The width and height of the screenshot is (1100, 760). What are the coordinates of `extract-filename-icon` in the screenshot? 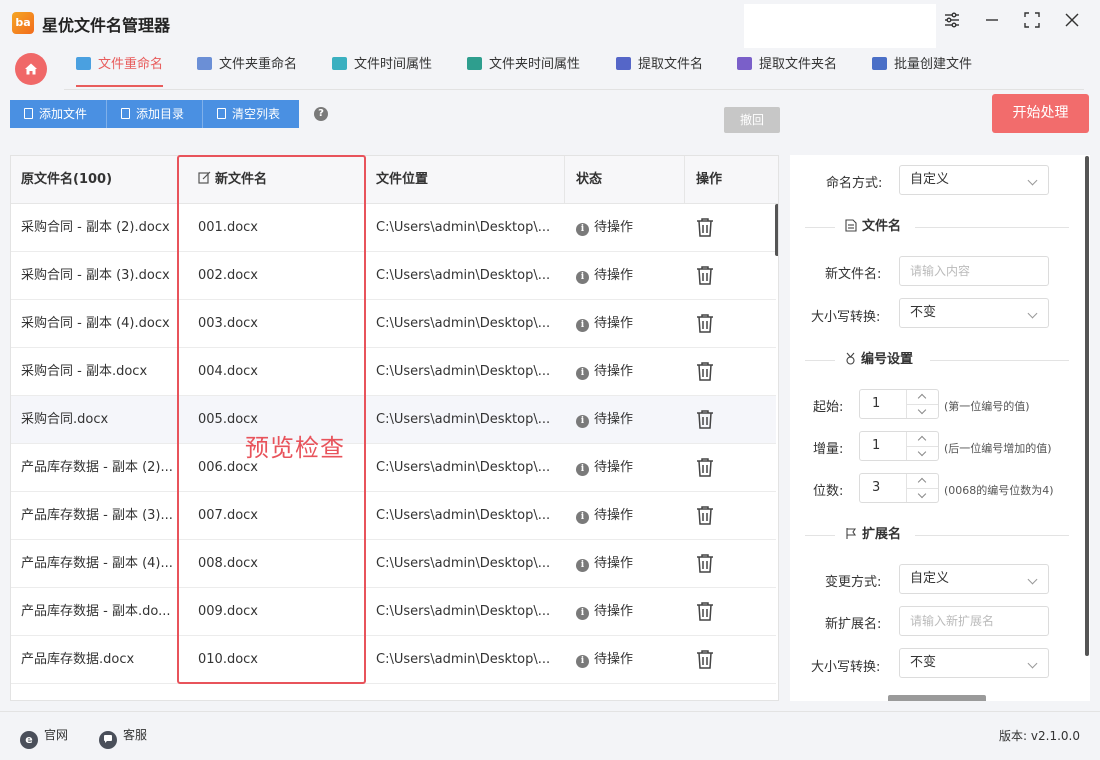 It's located at (623, 63).